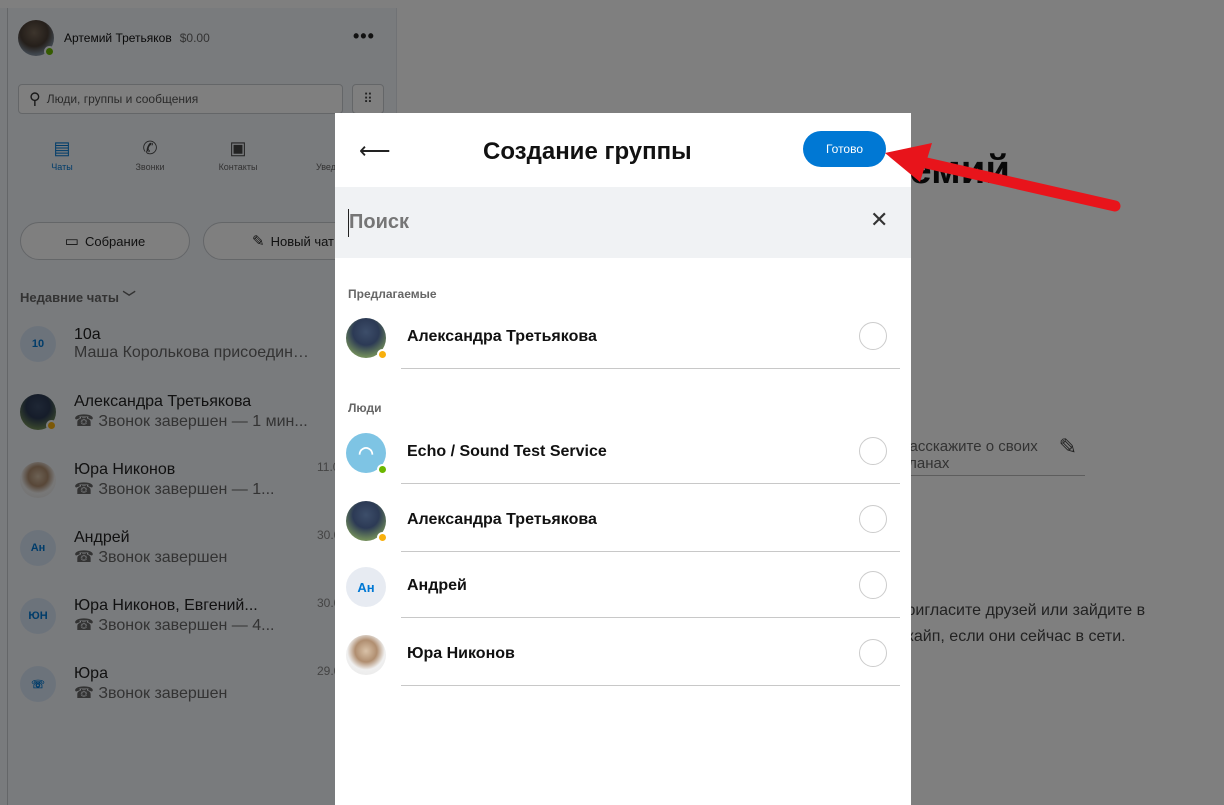  What do you see at coordinates (382, 469) in the screenshot?
I see `presence-online-icon` at bounding box center [382, 469].